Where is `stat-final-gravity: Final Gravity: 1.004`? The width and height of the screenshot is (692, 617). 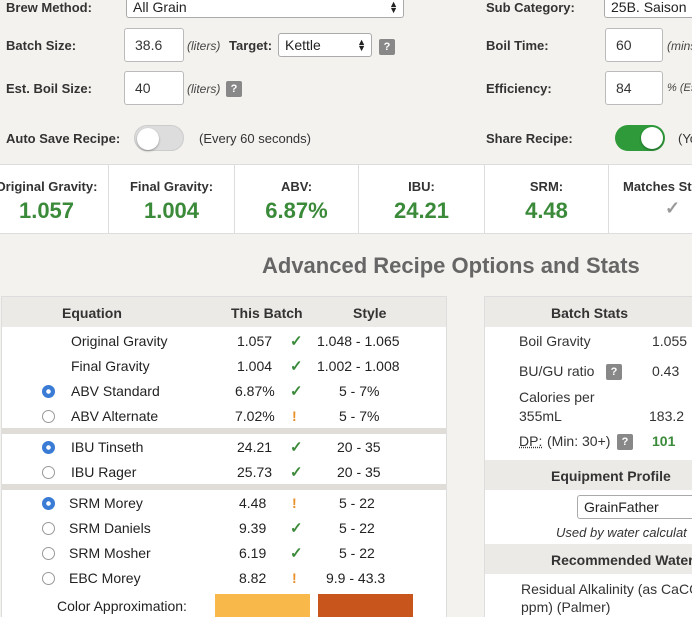 stat-final-gravity: Final Gravity: 1.004 is located at coordinates (172, 199).